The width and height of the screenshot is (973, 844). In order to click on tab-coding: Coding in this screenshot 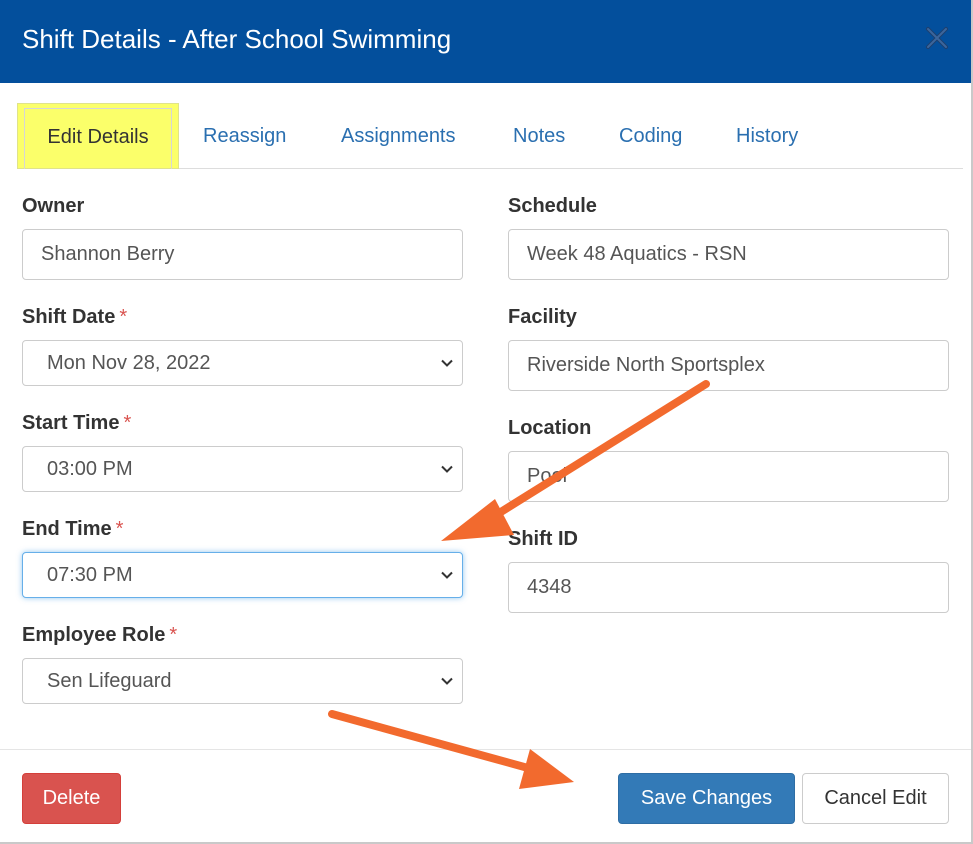, I will do `click(650, 136)`.